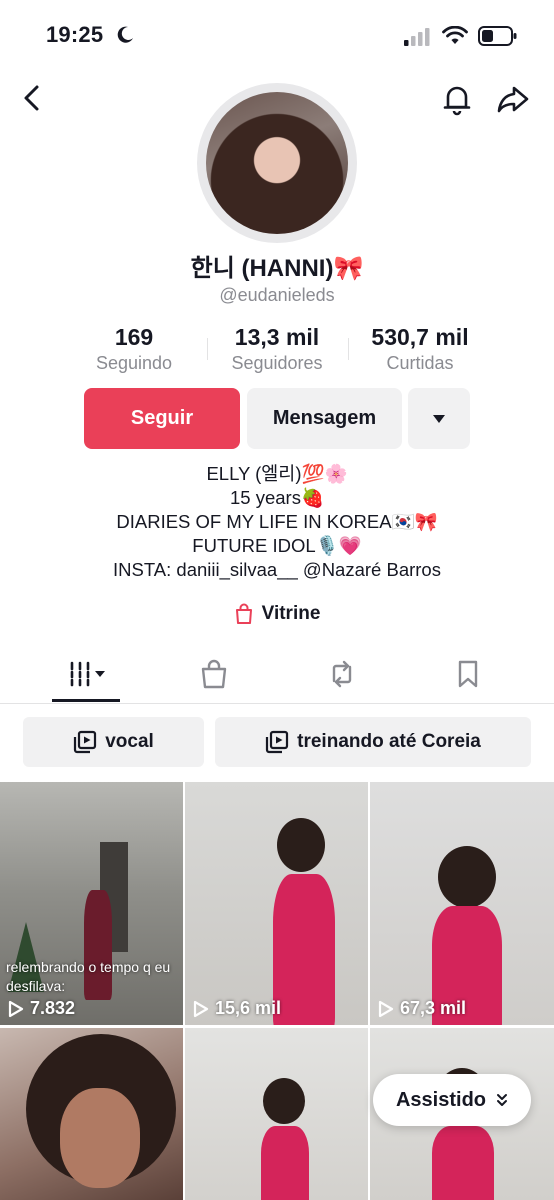  I want to click on view-count: 7.832, so click(41, 1008).